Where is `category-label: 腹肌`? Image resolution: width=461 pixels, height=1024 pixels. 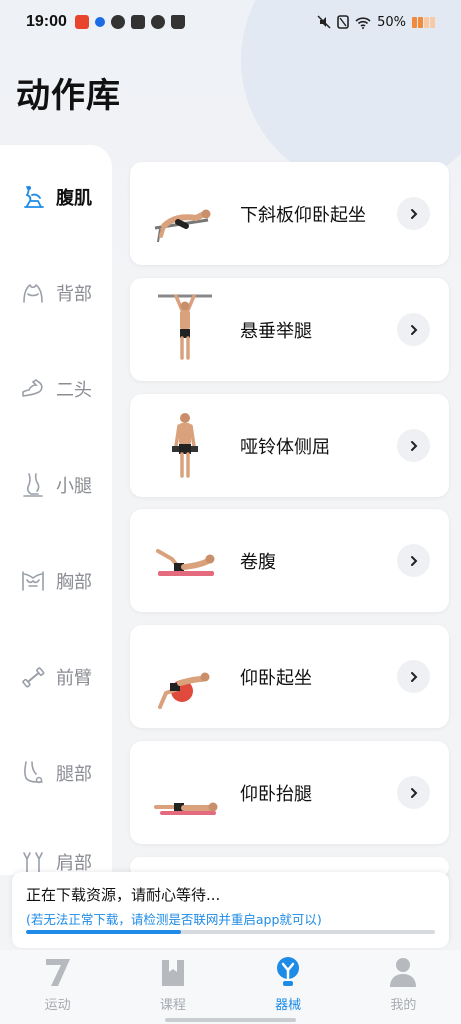 category-label: 腹肌 is located at coordinates (74, 198).